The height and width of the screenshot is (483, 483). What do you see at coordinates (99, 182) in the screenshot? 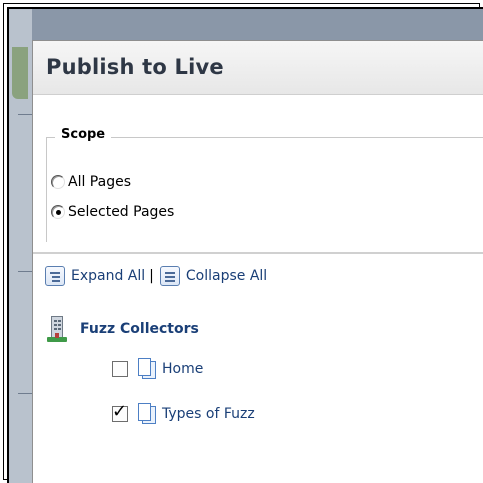
I see `radio-label: All Pages` at bounding box center [99, 182].